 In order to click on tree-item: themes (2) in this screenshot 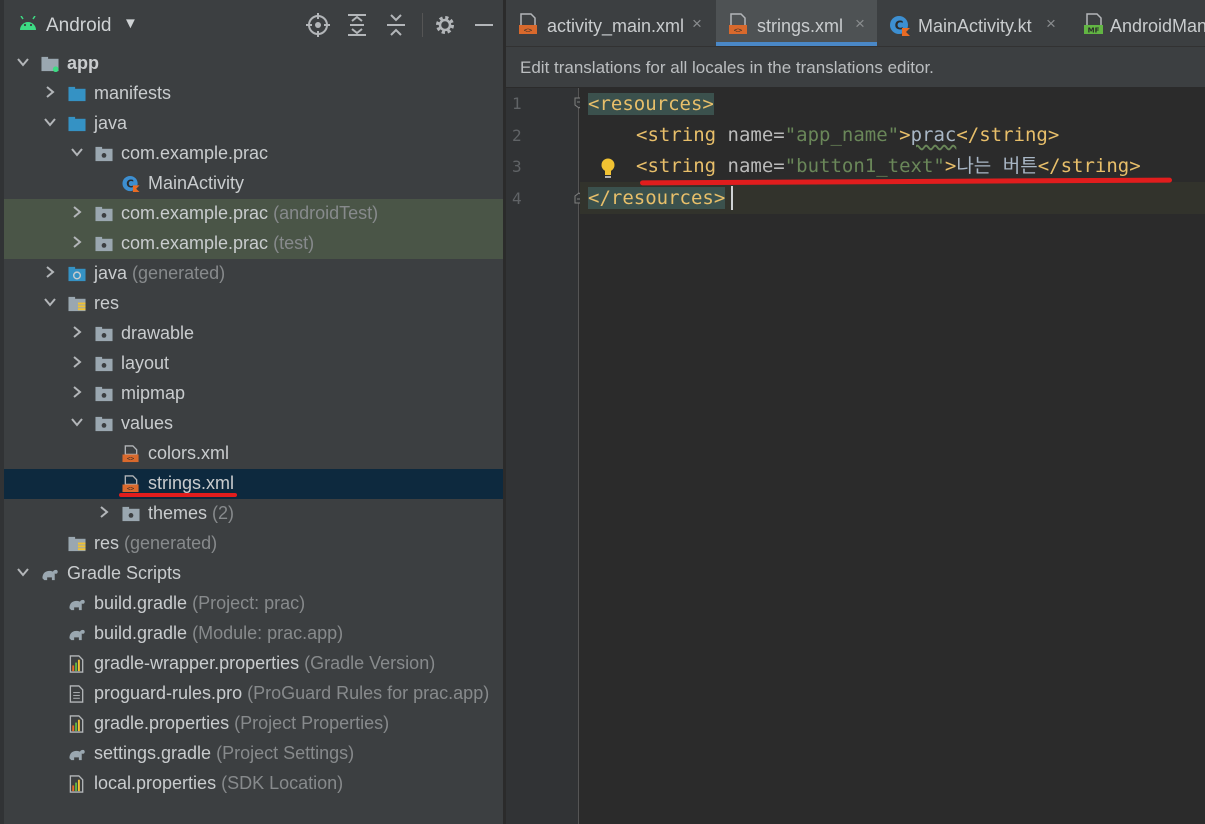, I will do `click(253, 514)`.